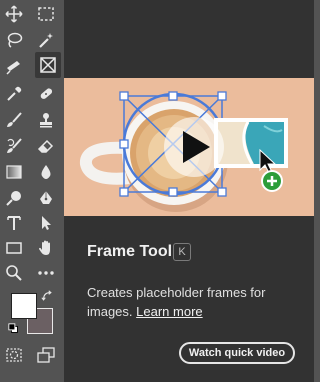  I want to click on hand-icon, so click(46, 248).